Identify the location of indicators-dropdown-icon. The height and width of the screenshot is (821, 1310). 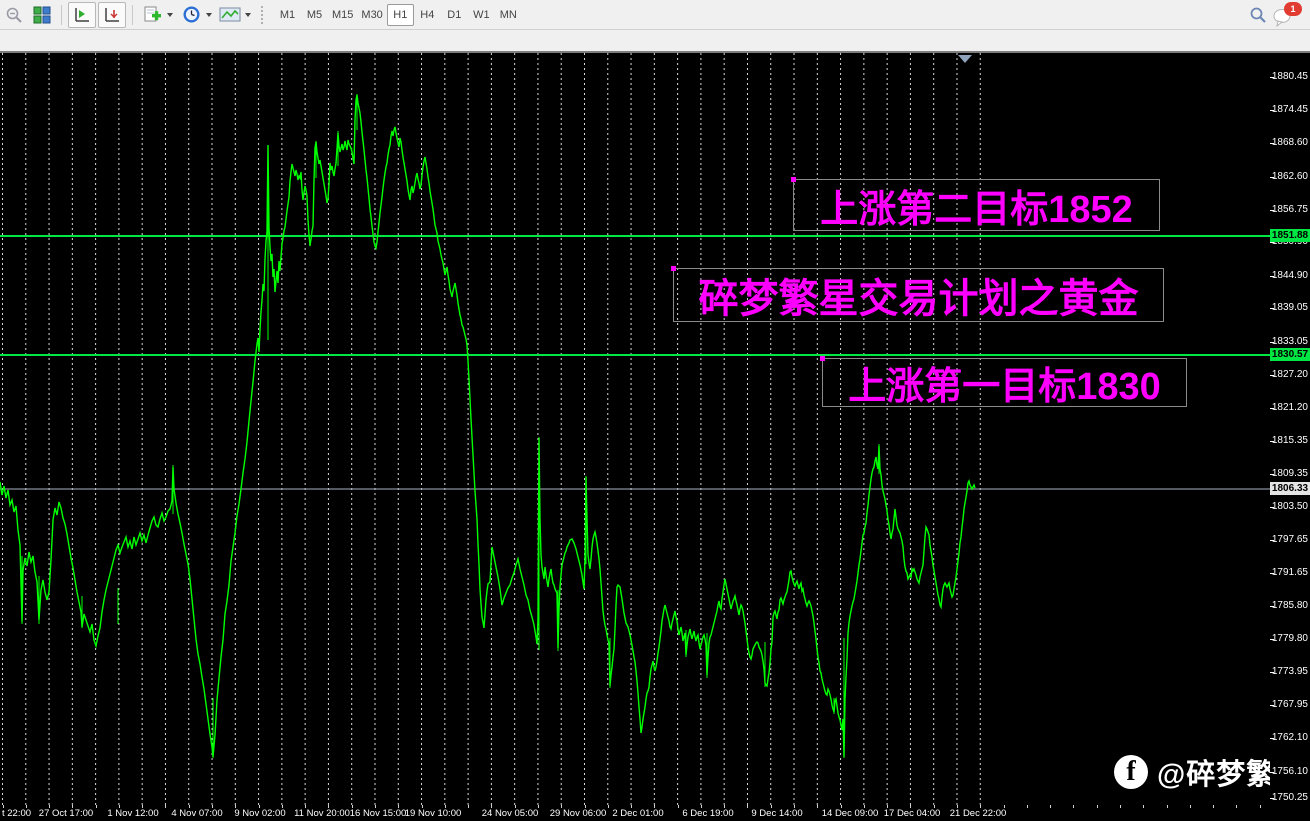
(248, 14).